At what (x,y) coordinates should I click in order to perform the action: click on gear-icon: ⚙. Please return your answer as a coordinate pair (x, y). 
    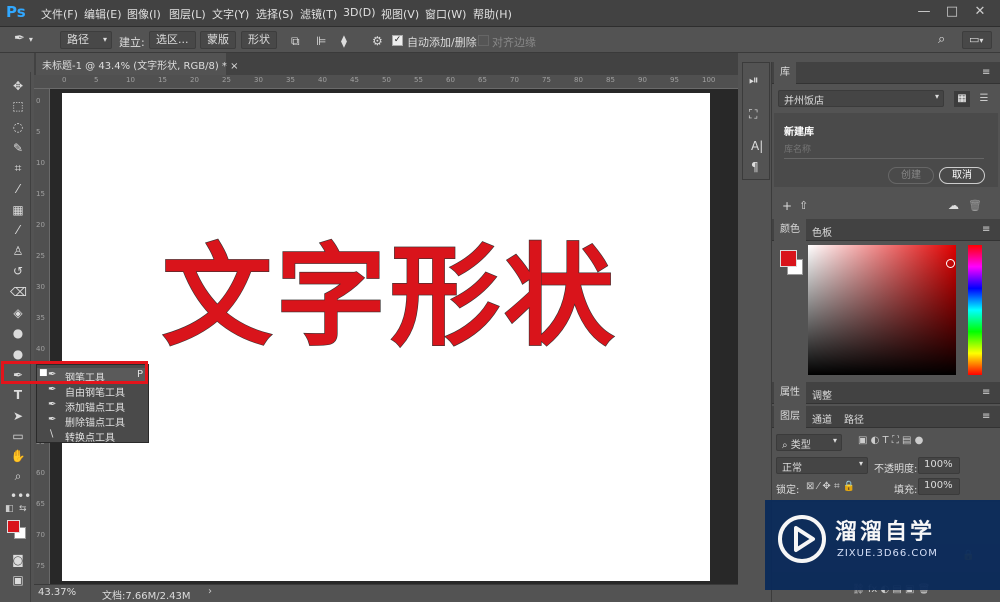
    Looking at the image, I should click on (377, 41).